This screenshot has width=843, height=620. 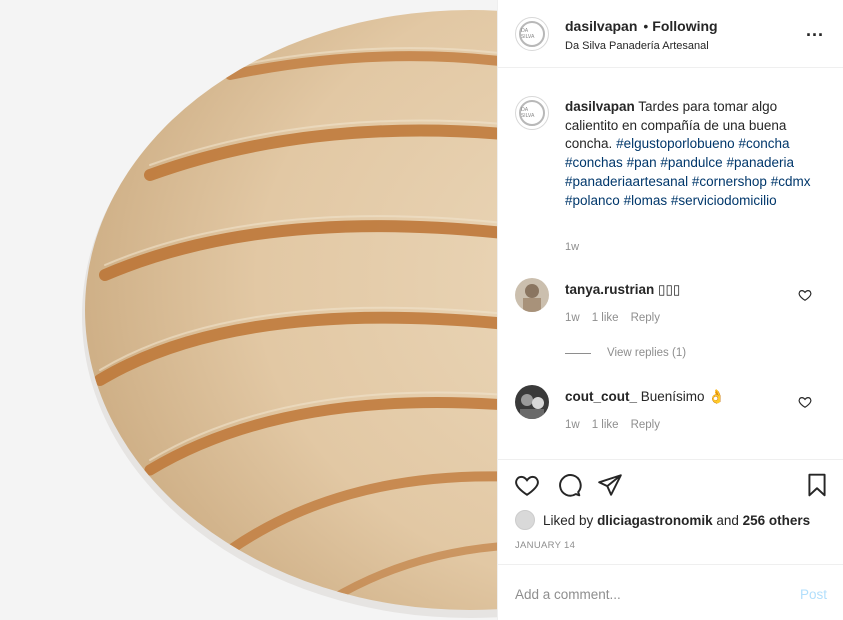 What do you see at coordinates (637, 46) in the screenshot?
I see `location-link: Da Silva Panadería Artesanal` at bounding box center [637, 46].